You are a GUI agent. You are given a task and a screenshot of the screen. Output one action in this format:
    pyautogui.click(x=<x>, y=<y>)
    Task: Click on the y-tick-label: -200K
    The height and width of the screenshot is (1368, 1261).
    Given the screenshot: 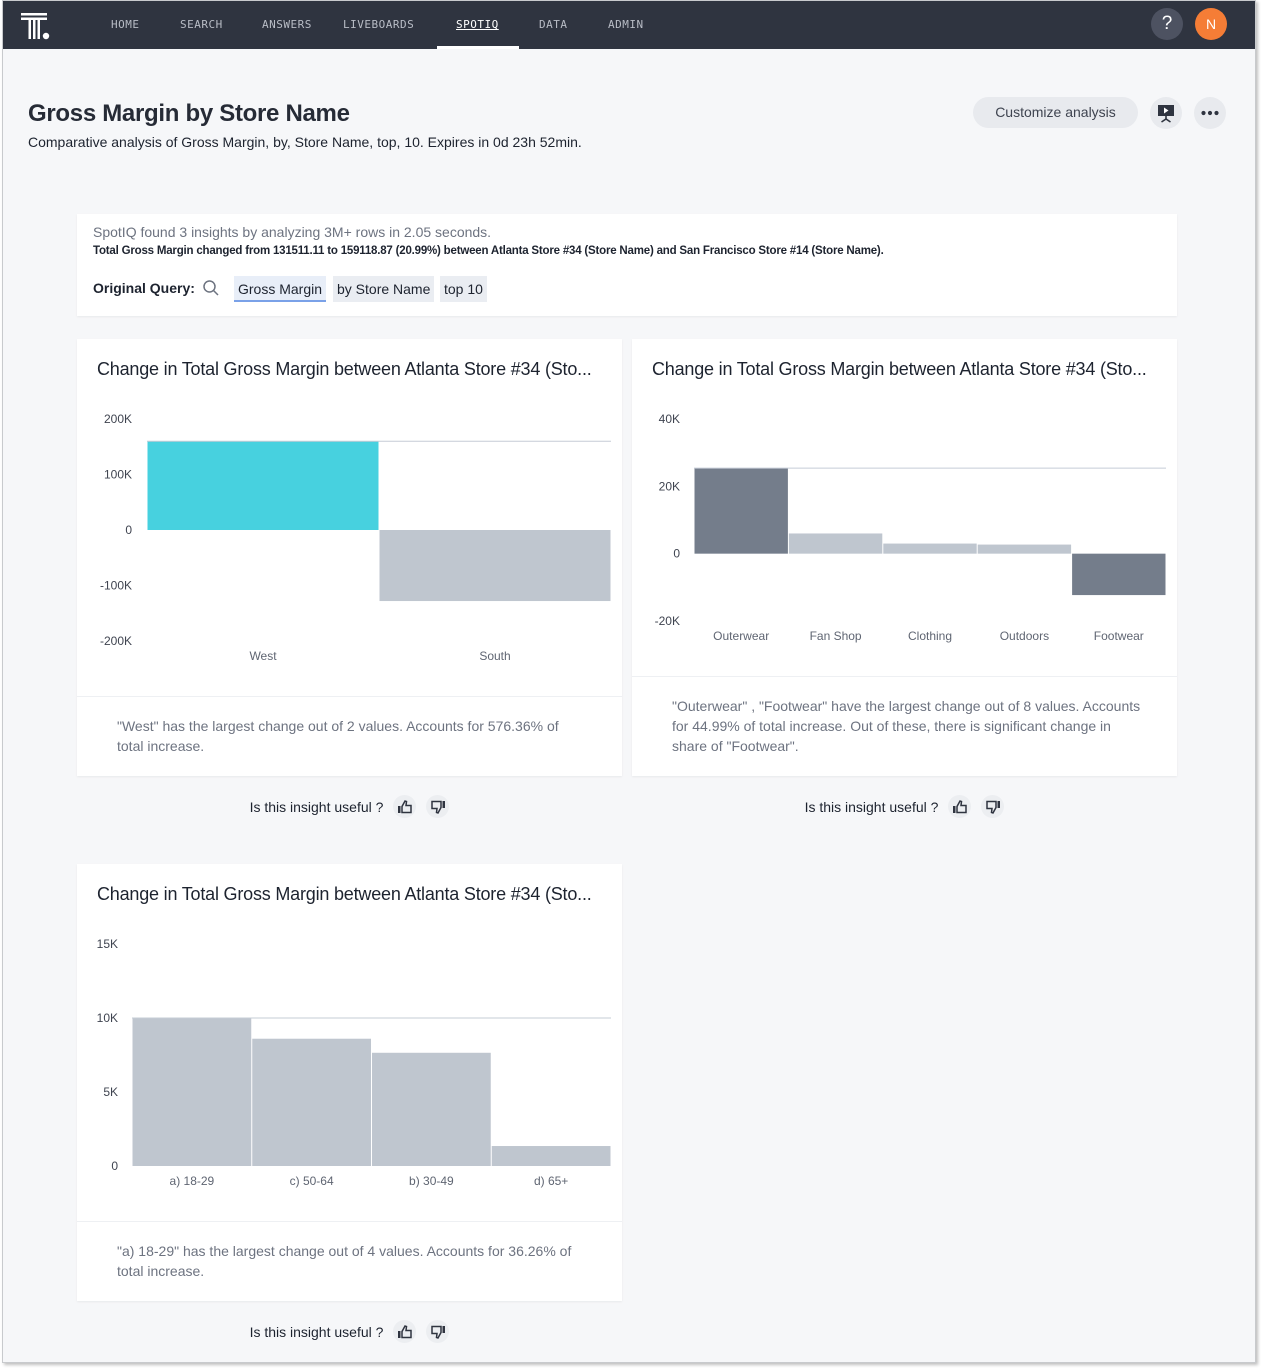 What is the action you would take?
    pyautogui.click(x=116, y=641)
    